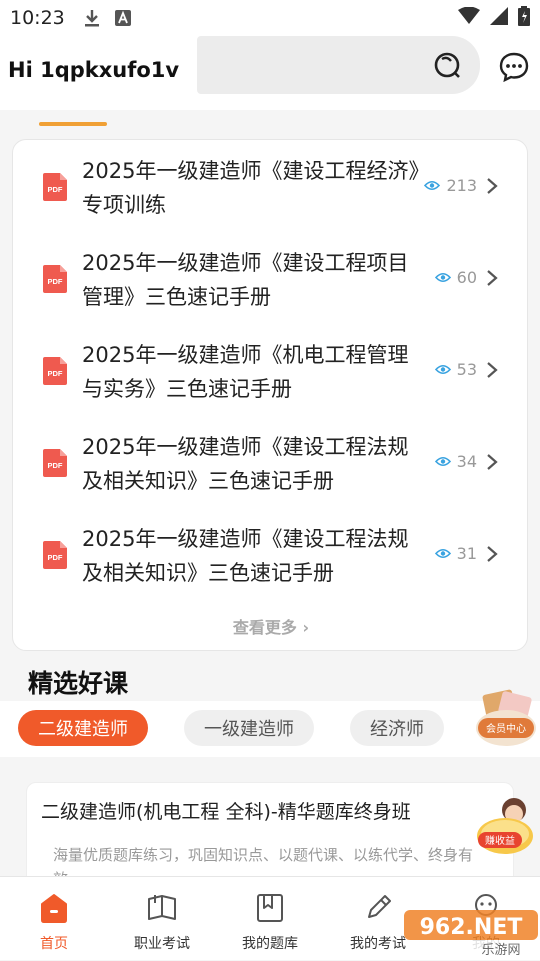 The image size is (540, 961). I want to click on nav-my-questions: 我的题库, so click(270, 919).